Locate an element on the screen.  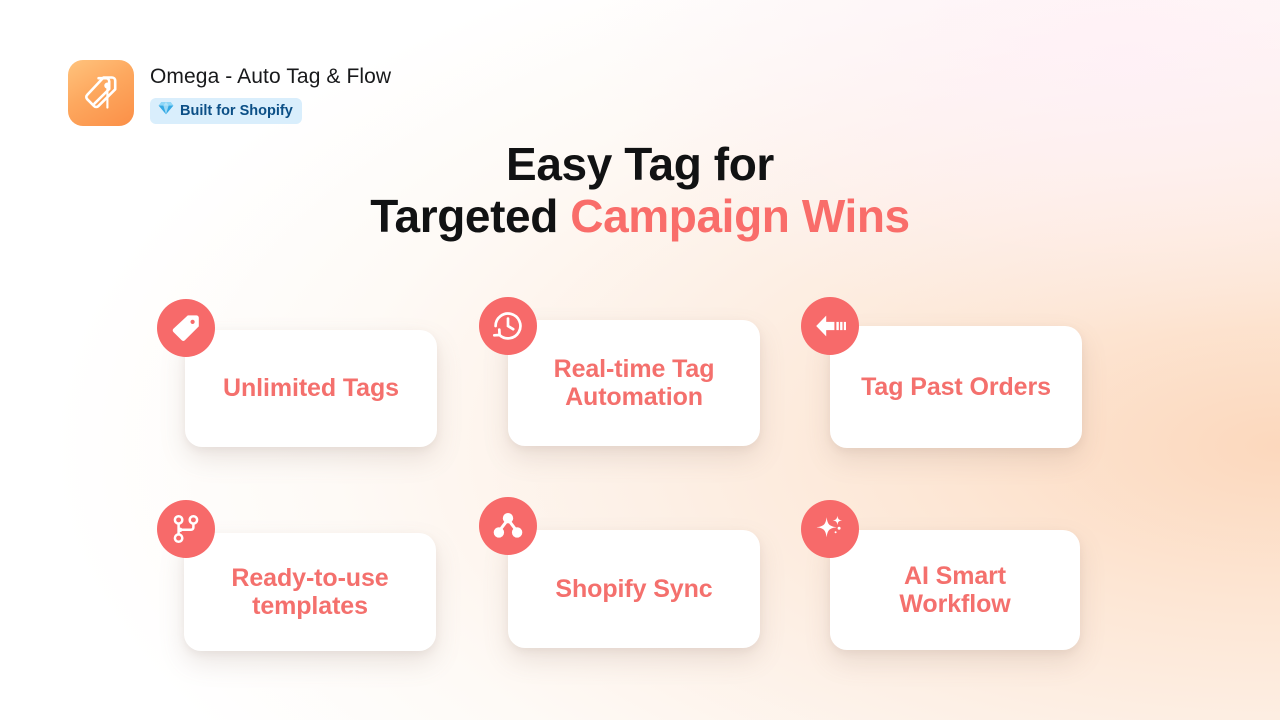
feature-card-title: Shopify Sync is located at coordinates (634, 588).